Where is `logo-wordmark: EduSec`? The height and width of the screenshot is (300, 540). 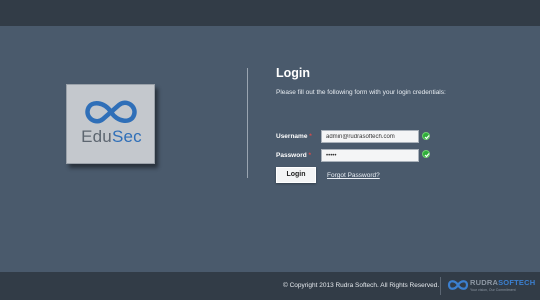 logo-wordmark: EduSec is located at coordinates (111, 137).